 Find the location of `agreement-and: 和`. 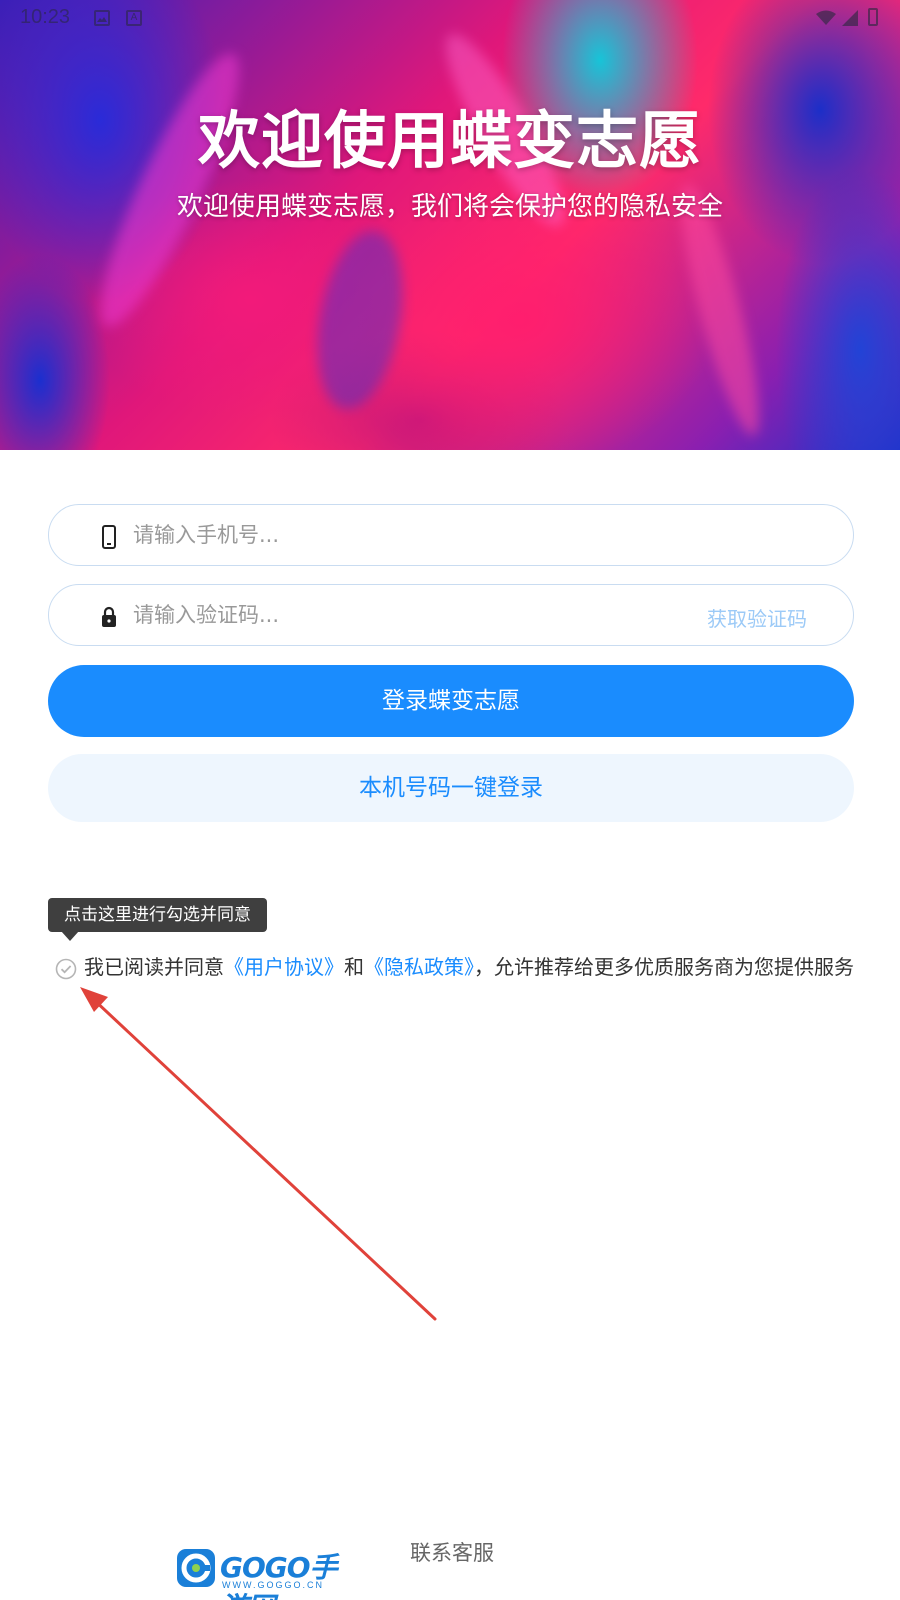

agreement-and: 和 is located at coordinates (354, 967).